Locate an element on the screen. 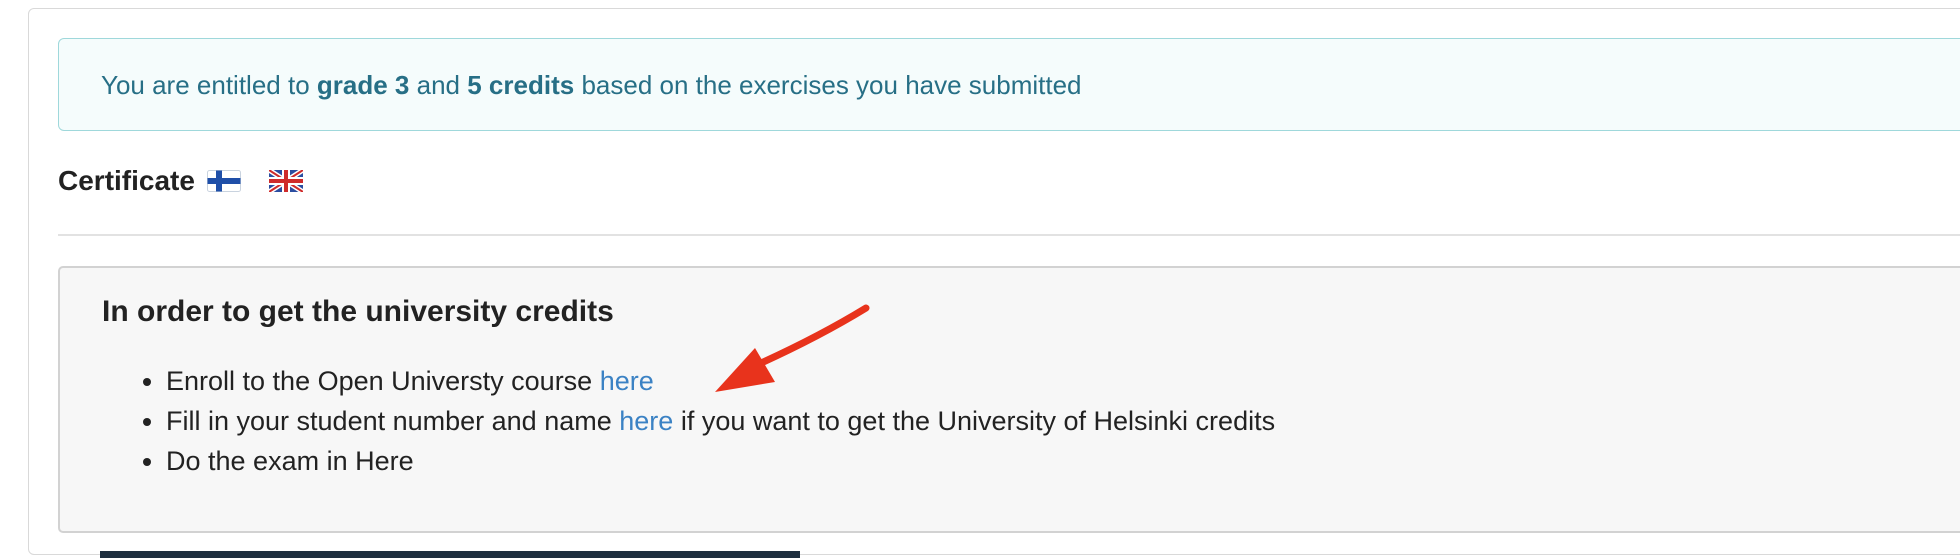  grade-value: grade 3 is located at coordinates (363, 85).